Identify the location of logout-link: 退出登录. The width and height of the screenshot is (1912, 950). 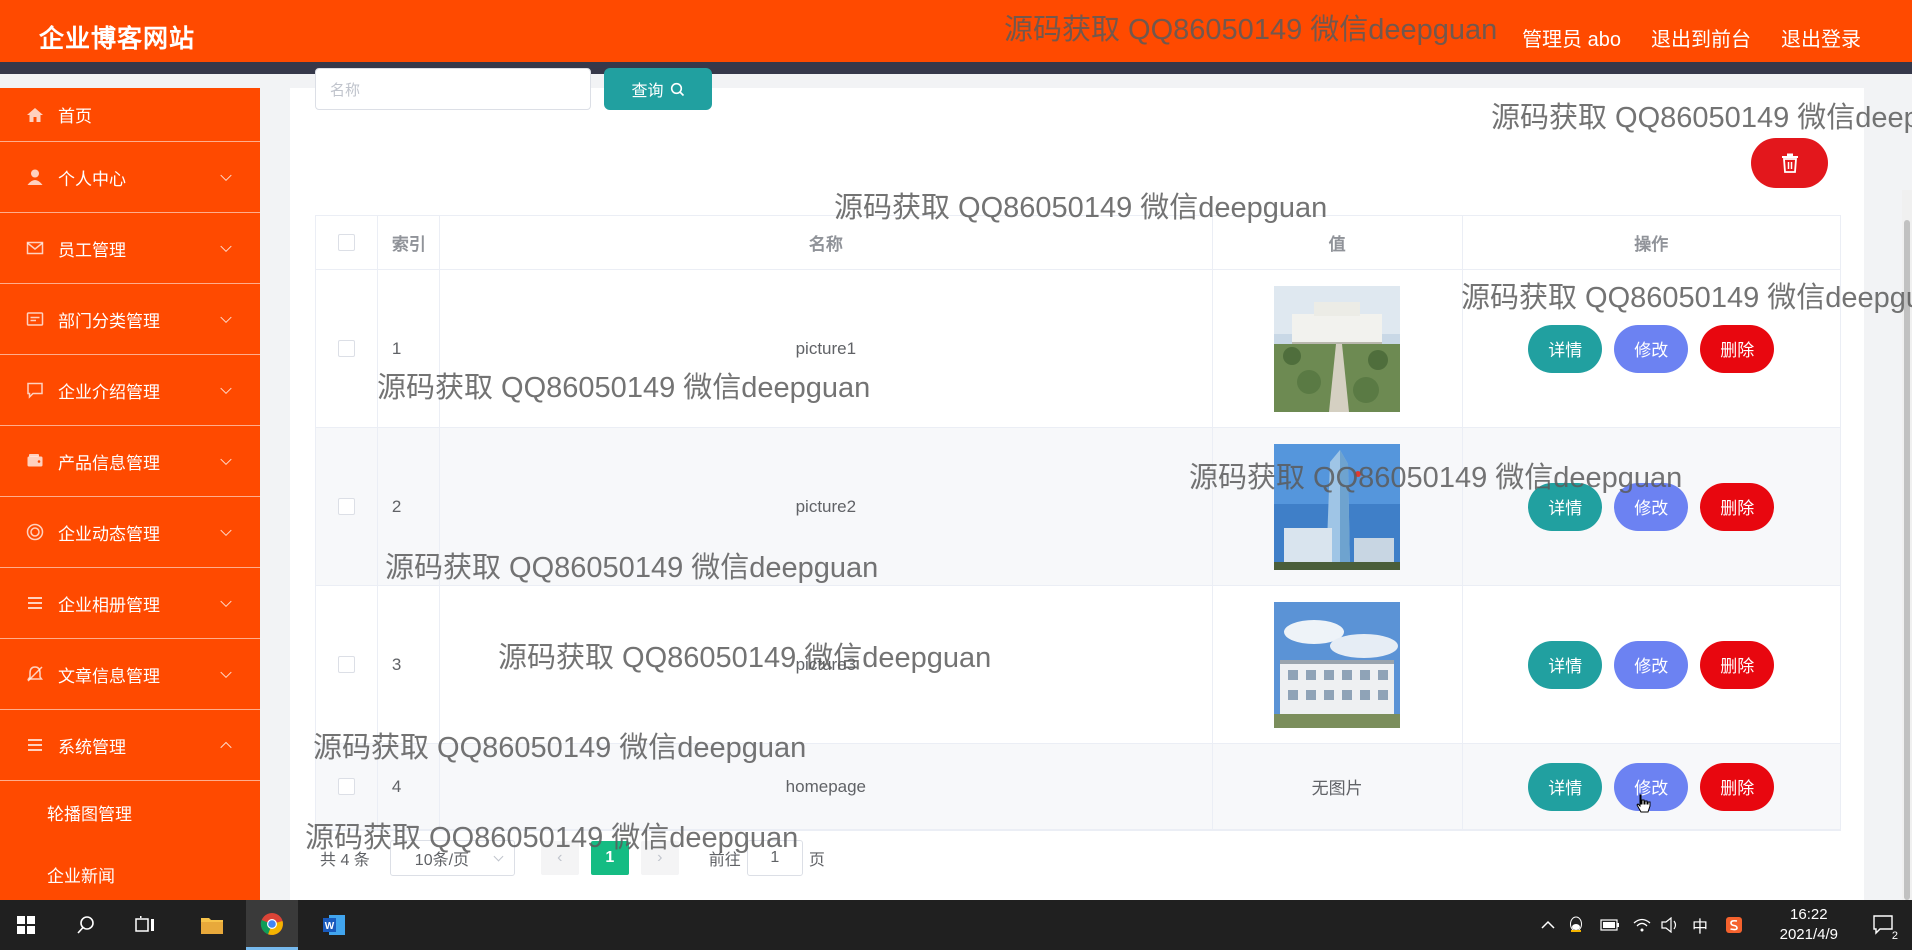
(1821, 37).